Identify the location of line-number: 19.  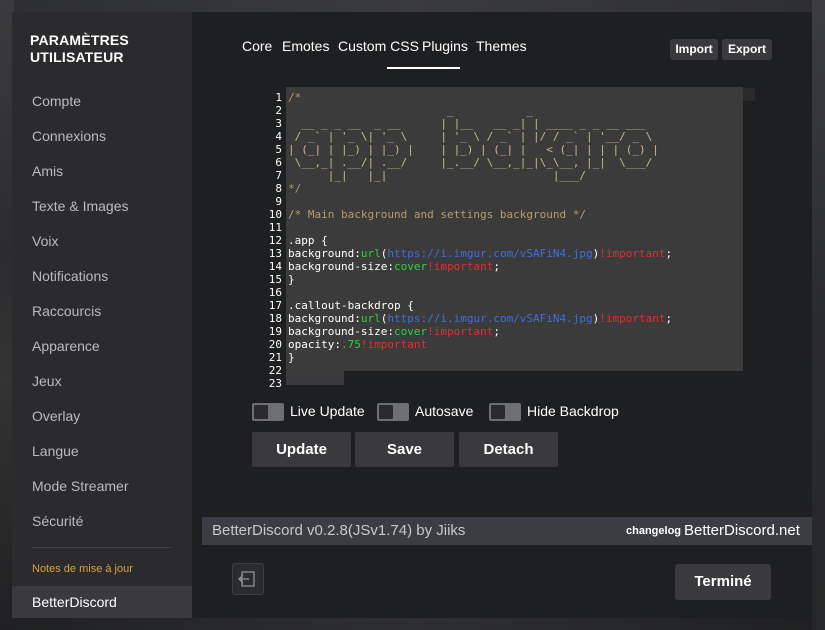
(275, 331).